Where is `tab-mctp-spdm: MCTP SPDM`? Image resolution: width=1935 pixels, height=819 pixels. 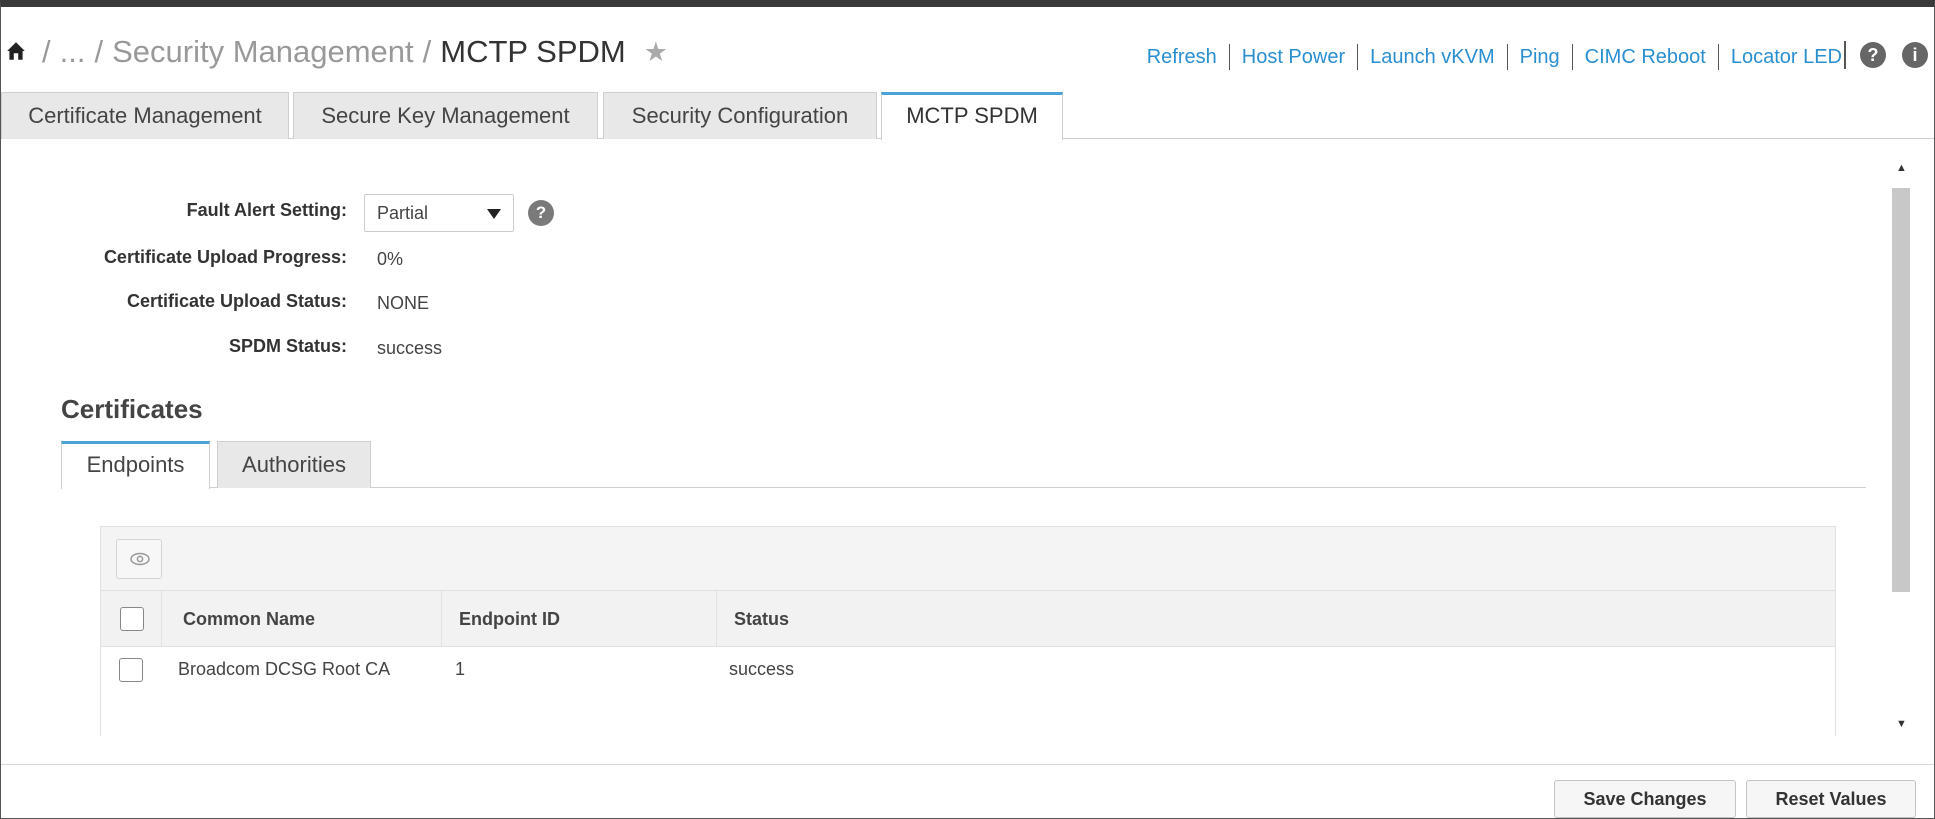
tab-mctp-spdm: MCTP SPDM is located at coordinates (972, 116).